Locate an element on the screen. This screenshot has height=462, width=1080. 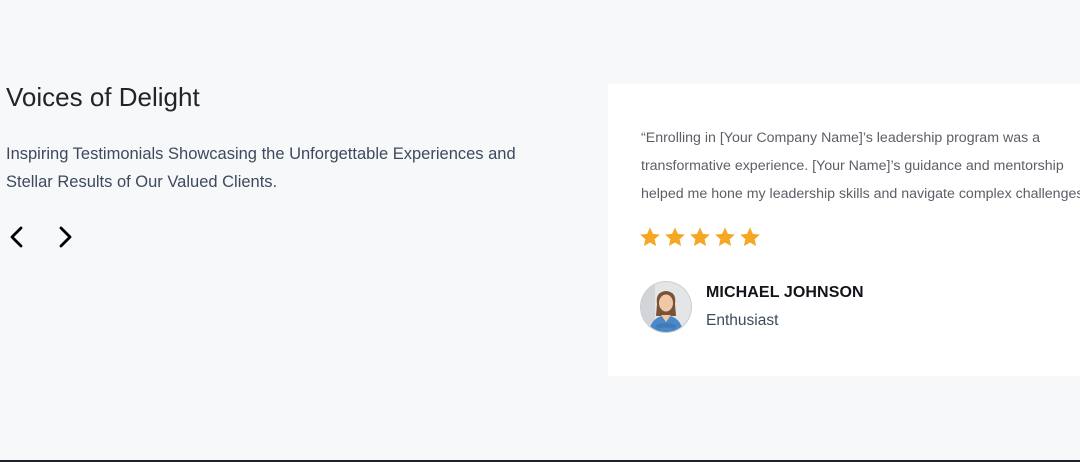
next-testimonial-button is located at coordinates (65, 237).